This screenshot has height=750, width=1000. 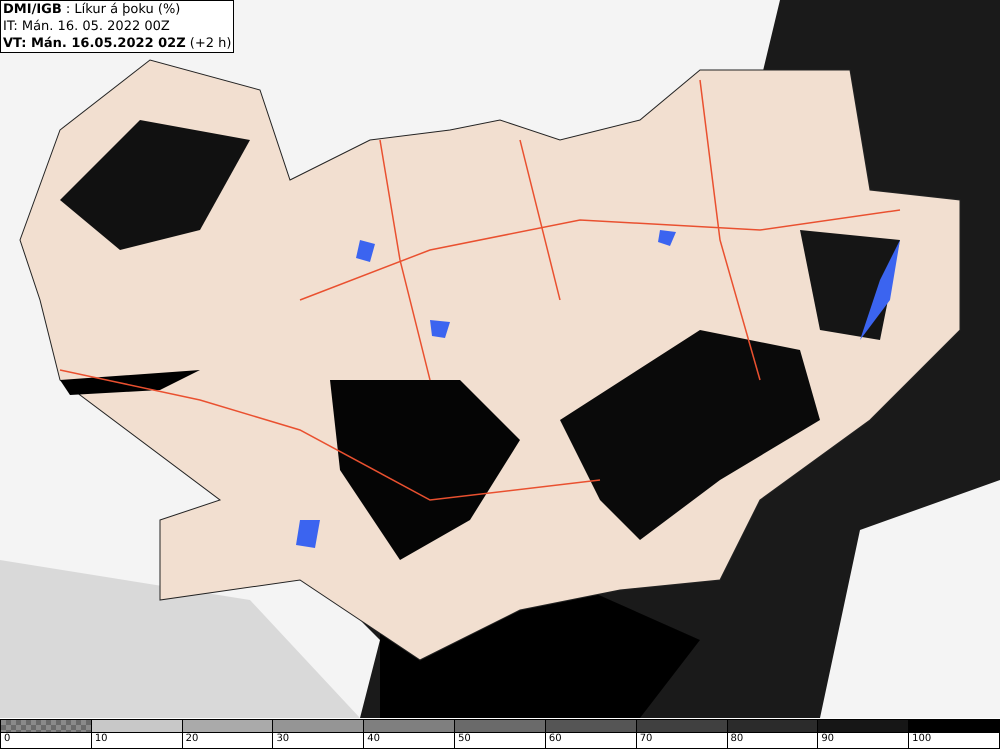 I want to click on legend-tick-label: 40, so click(x=373, y=739).